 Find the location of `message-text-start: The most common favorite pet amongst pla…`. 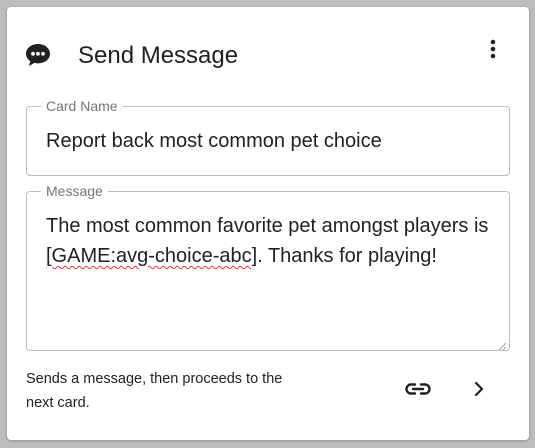

message-text-start: The most common favorite pet amongst pla… is located at coordinates (267, 226).